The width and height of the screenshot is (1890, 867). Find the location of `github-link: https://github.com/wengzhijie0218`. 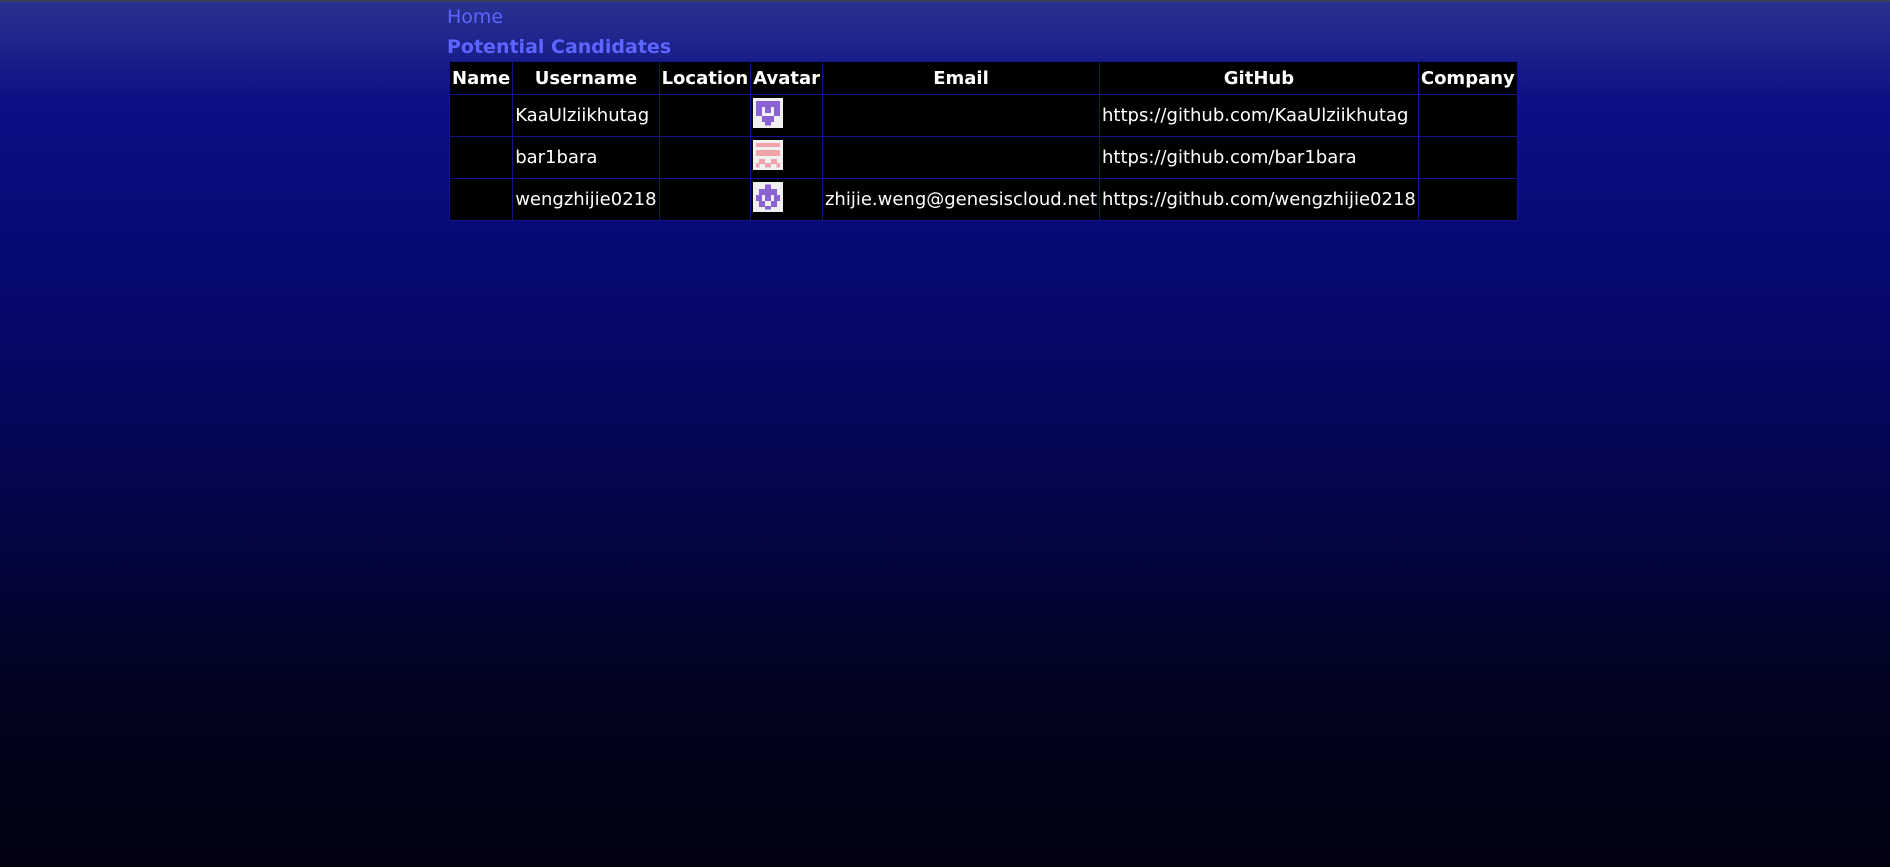

github-link: https://github.com/wengzhijie0218 is located at coordinates (1259, 199).